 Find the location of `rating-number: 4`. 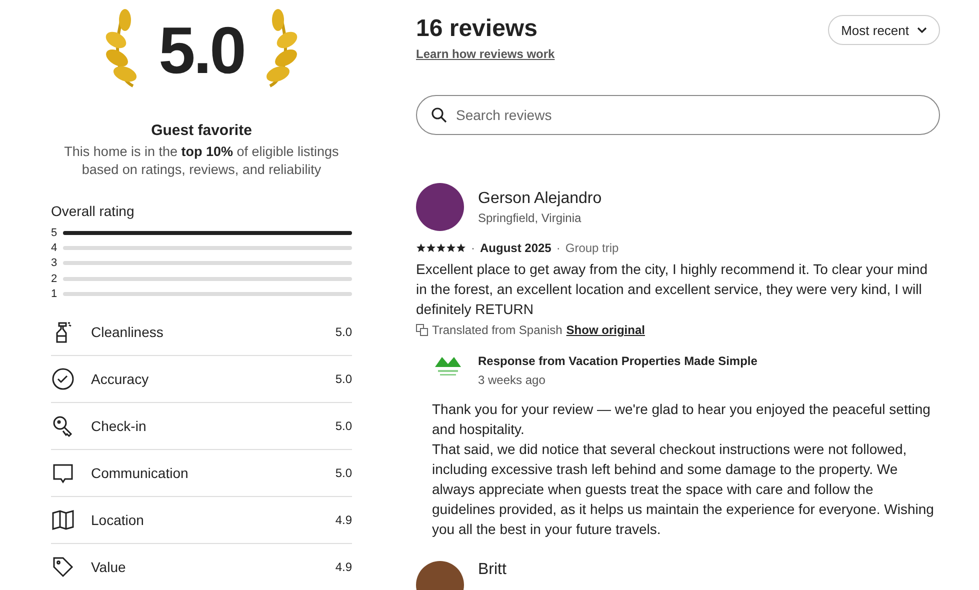

rating-number: 4 is located at coordinates (54, 248).